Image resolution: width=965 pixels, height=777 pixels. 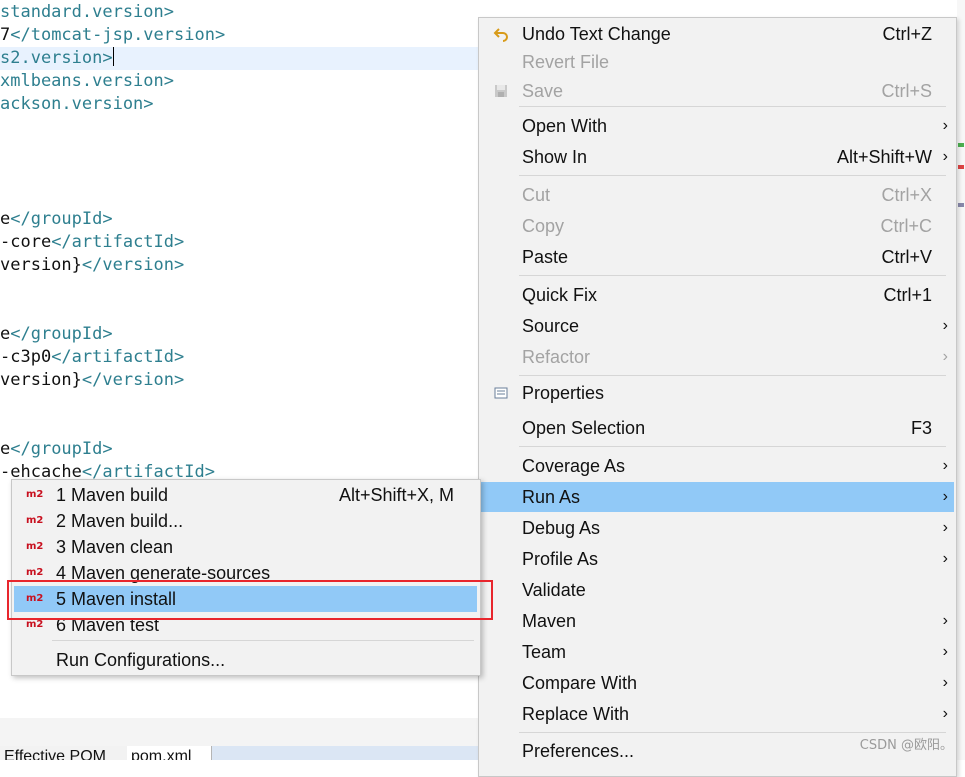 What do you see at coordinates (87, 12) in the screenshot?
I see `code-line: standard.version>` at bounding box center [87, 12].